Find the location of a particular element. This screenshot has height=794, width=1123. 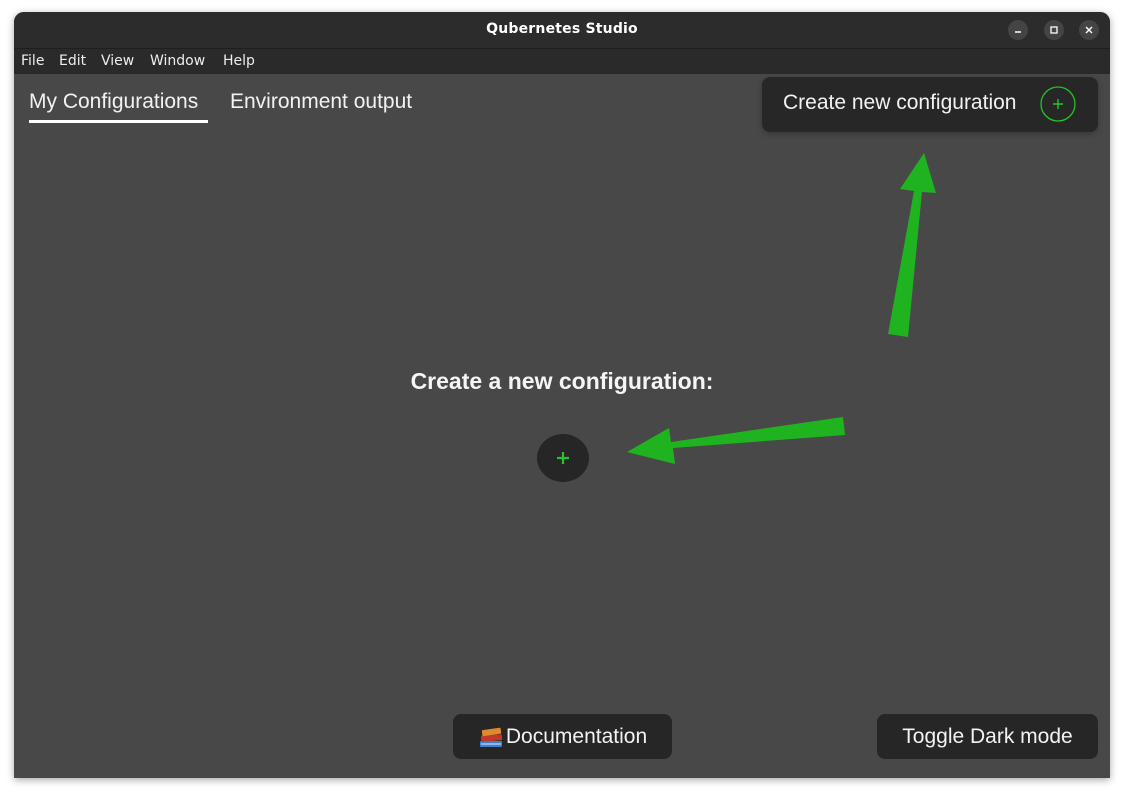

menu-help: Help is located at coordinates (239, 61).